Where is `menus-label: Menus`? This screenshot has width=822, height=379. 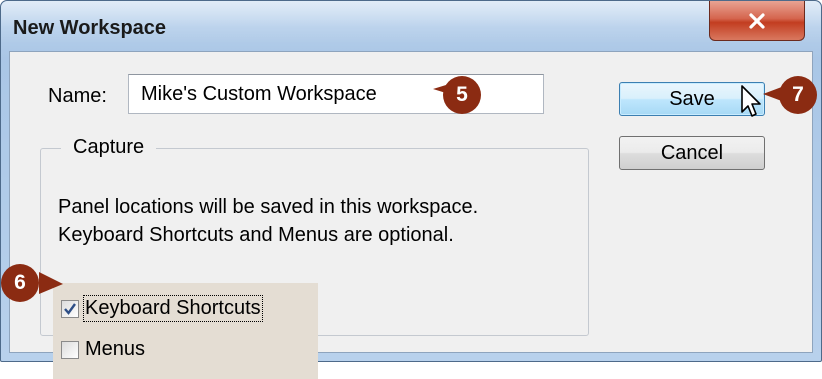
menus-label: Menus is located at coordinates (115, 349).